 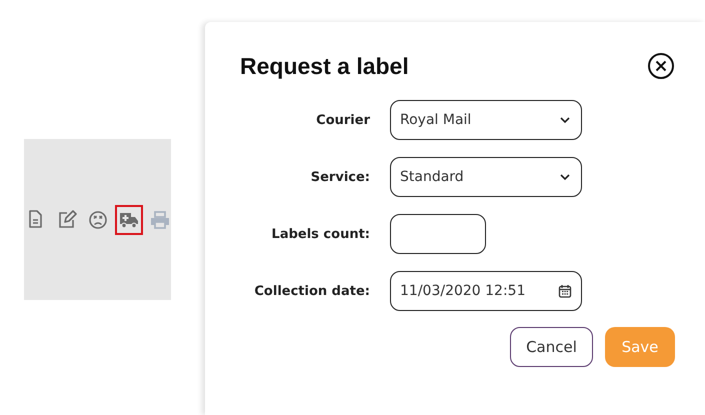 I want to click on field-label: Collection date:, so click(x=312, y=291).